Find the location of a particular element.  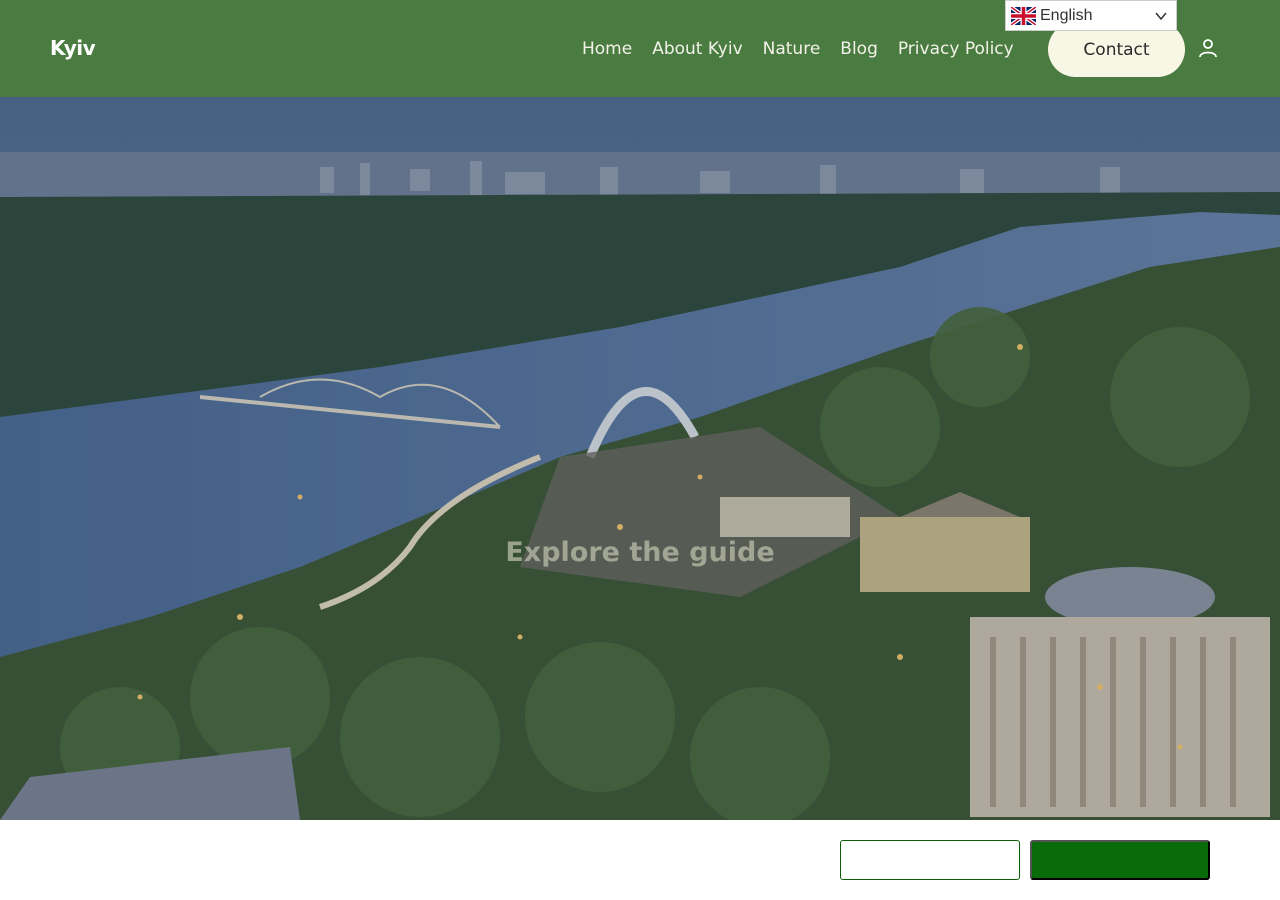

language-label: English is located at coordinates (1066, 15).